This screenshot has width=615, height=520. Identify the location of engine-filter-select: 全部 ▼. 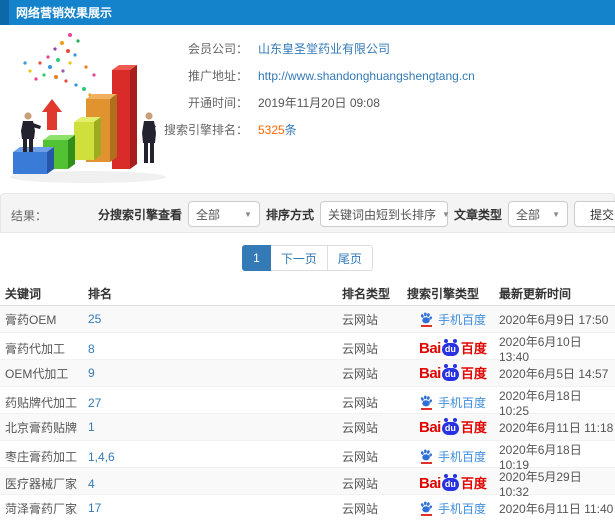
(223, 214).